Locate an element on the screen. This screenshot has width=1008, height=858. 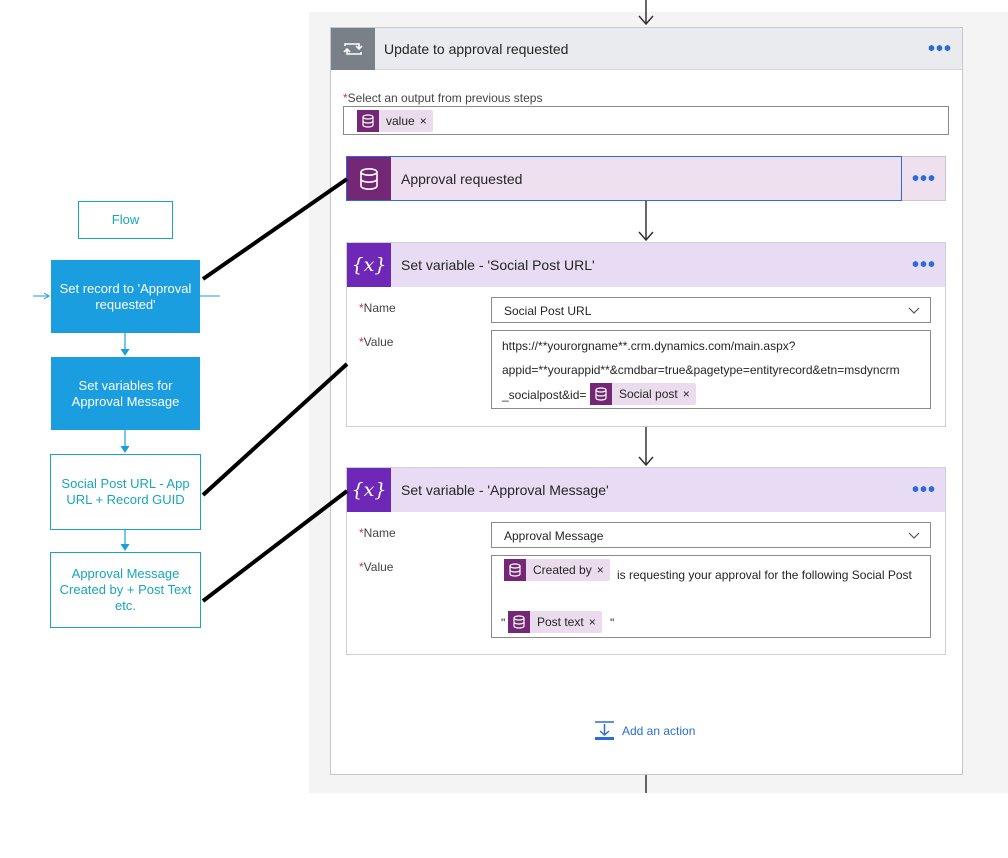
value-token: value × is located at coordinates (395, 121).